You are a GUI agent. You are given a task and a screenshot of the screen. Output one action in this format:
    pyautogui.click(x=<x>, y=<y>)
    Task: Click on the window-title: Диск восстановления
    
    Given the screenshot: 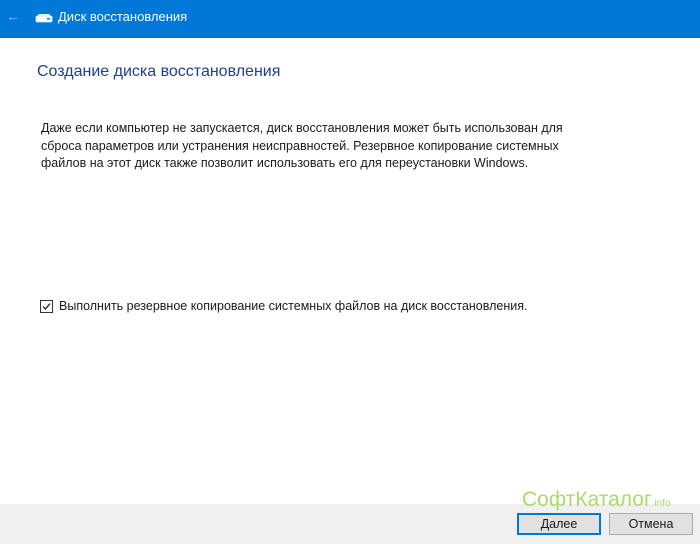 What is the action you would take?
    pyautogui.click(x=123, y=16)
    